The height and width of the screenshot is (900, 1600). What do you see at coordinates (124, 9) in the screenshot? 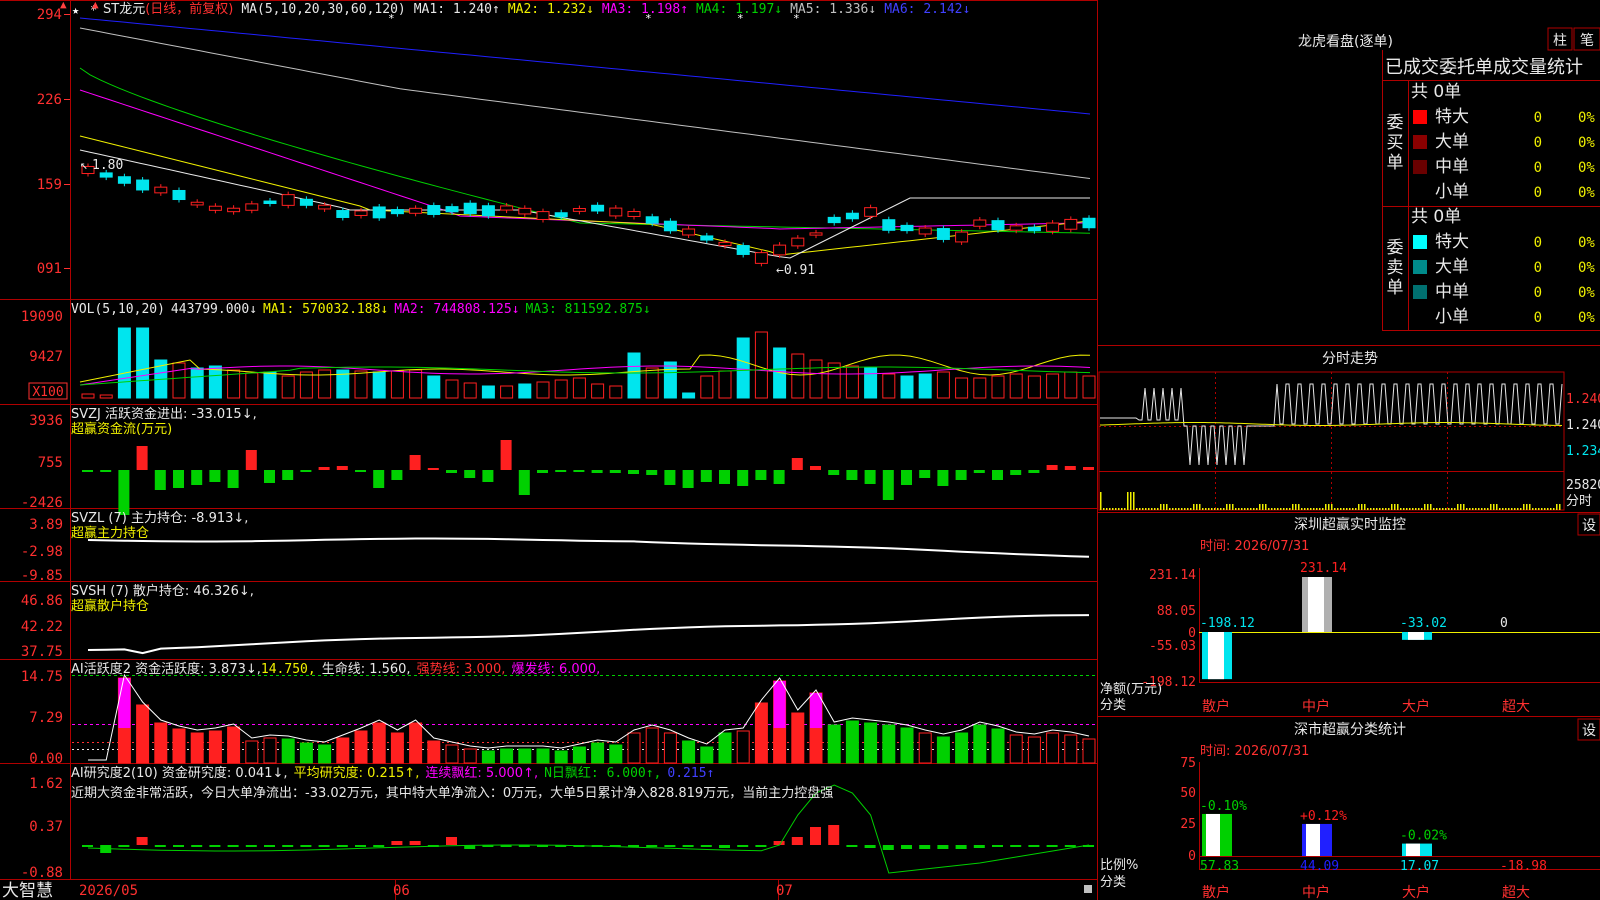
I see `stock-name: ST龙元` at bounding box center [124, 9].